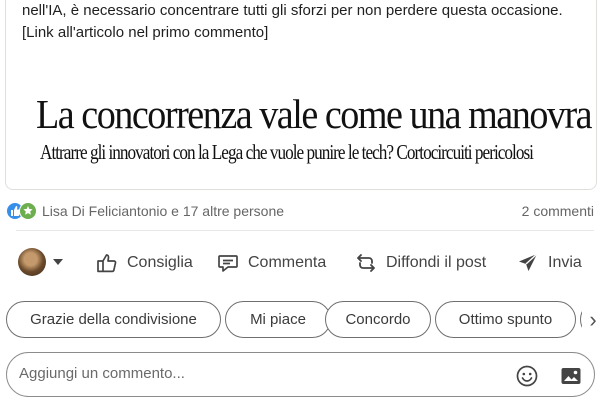  What do you see at coordinates (163, 211) in the screenshot?
I see `reactors-link: Lisa Di Feliciantonio e 17 altre persone` at bounding box center [163, 211].